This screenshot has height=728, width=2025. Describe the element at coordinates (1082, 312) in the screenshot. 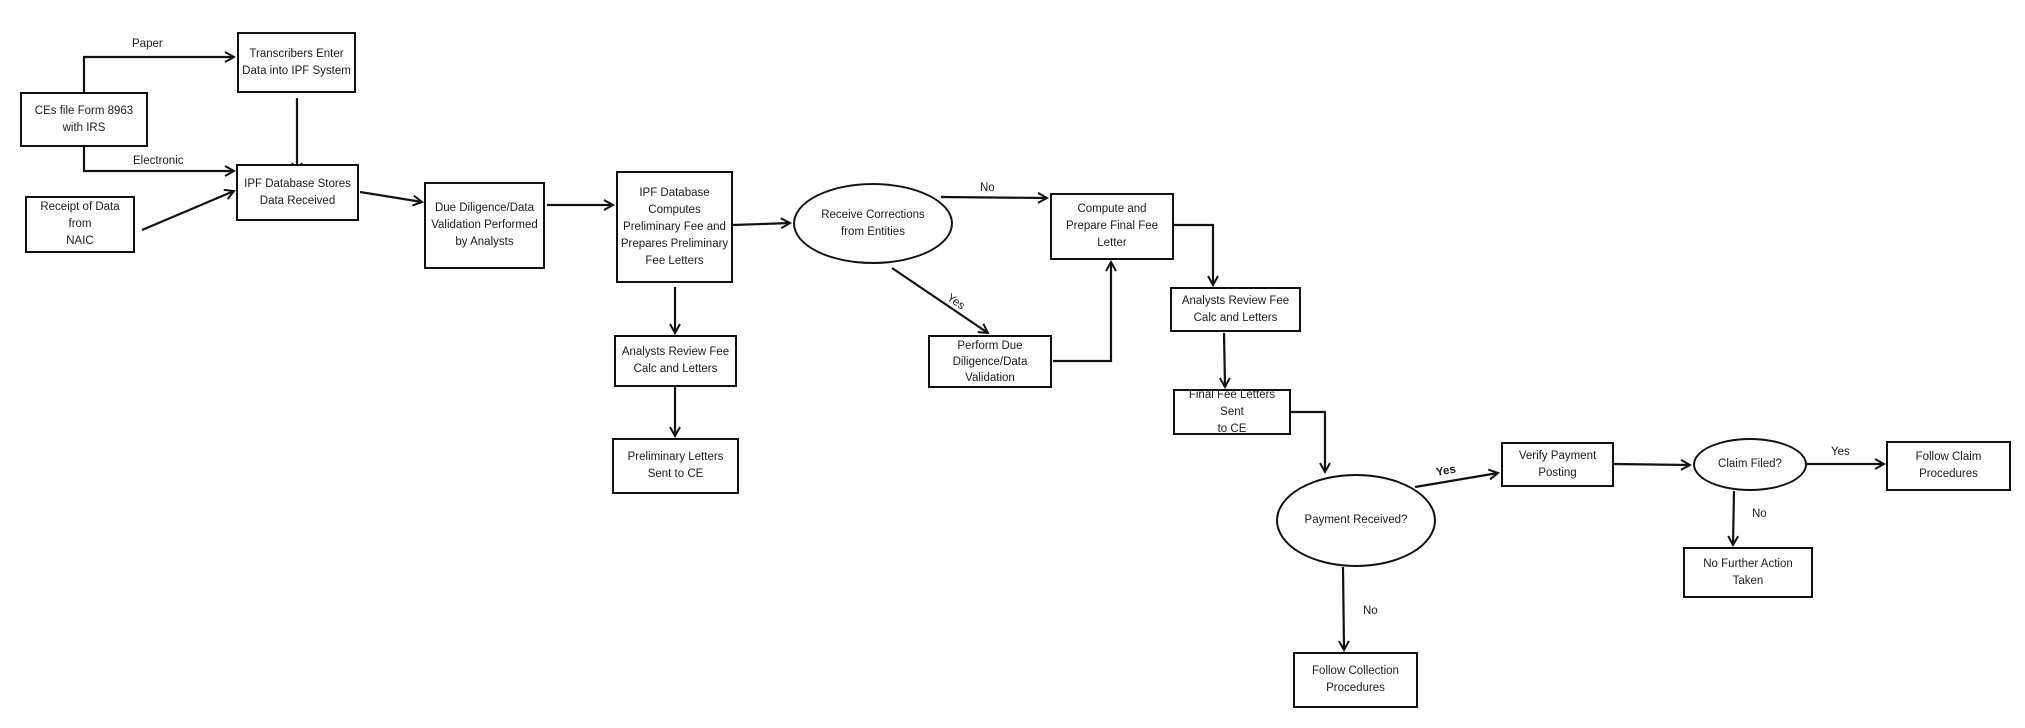

I see `arrow-perform-to-compute` at that location.